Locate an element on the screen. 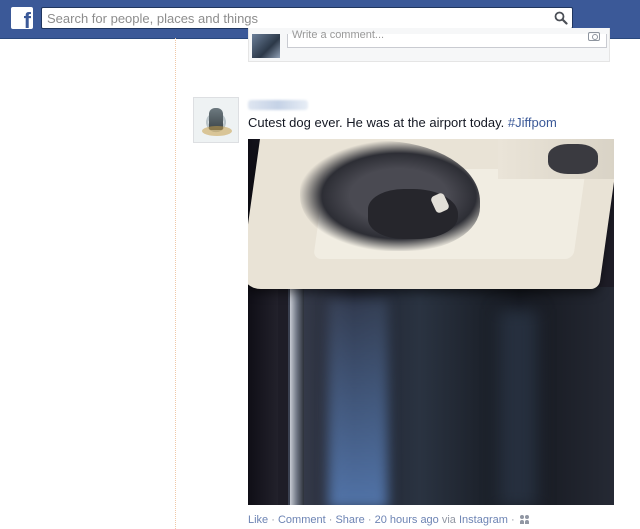 This screenshot has width=640, height=529. like-link: Like is located at coordinates (258, 520).